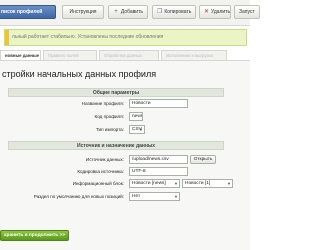  I want to click on section-general-header: Общие параметры, so click(116, 92).